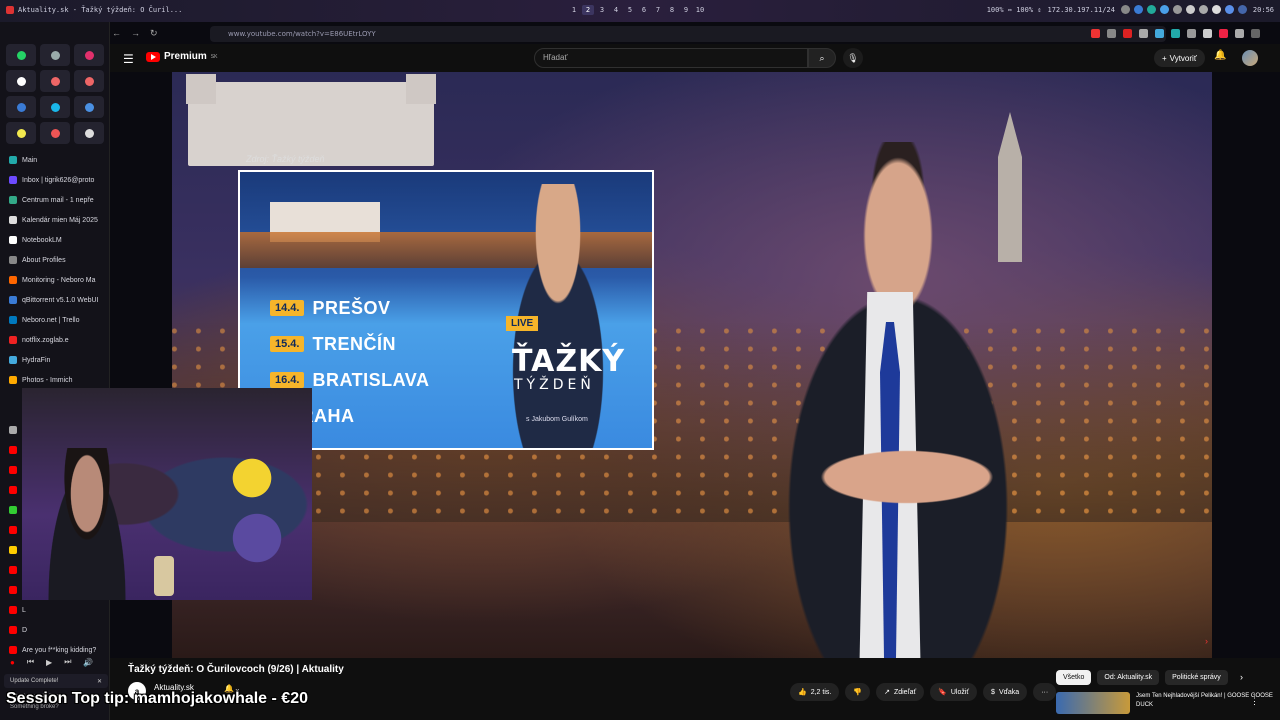 The height and width of the screenshot is (720, 1280). What do you see at coordinates (56, 280) in the screenshot?
I see `tab-monitoring: Monitoring - Neboro Ma` at bounding box center [56, 280].